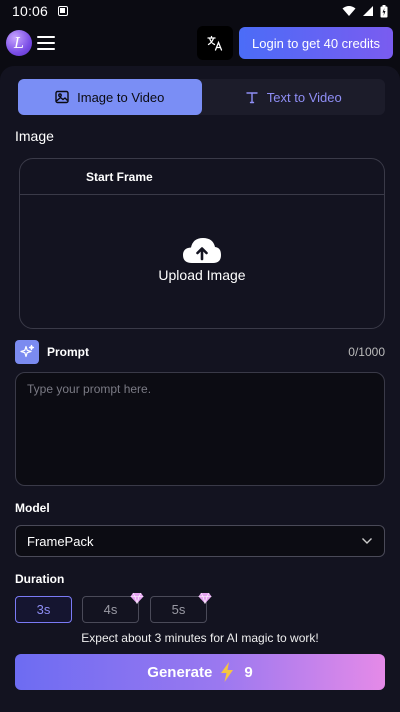 This screenshot has width=400, height=712. What do you see at coordinates (32, 508) in the screenshot?
I see `model-label: Model` at bounding box center [32, 508].